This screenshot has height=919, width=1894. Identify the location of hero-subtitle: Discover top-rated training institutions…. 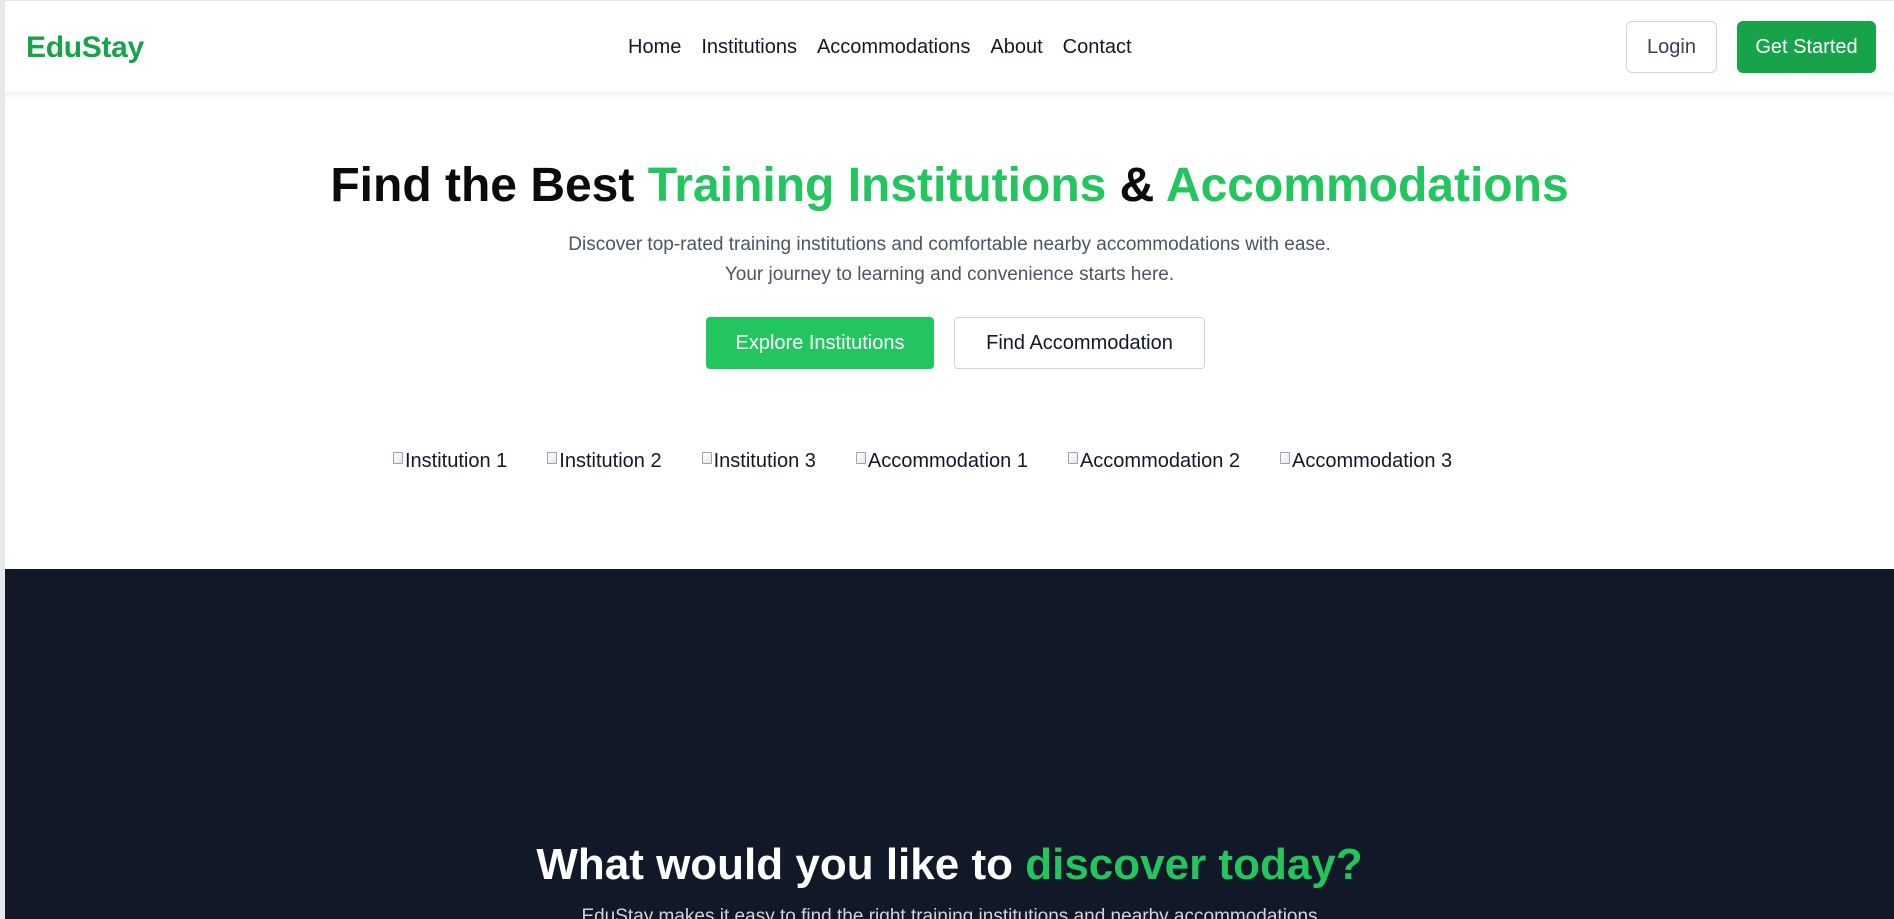
(949, 260).